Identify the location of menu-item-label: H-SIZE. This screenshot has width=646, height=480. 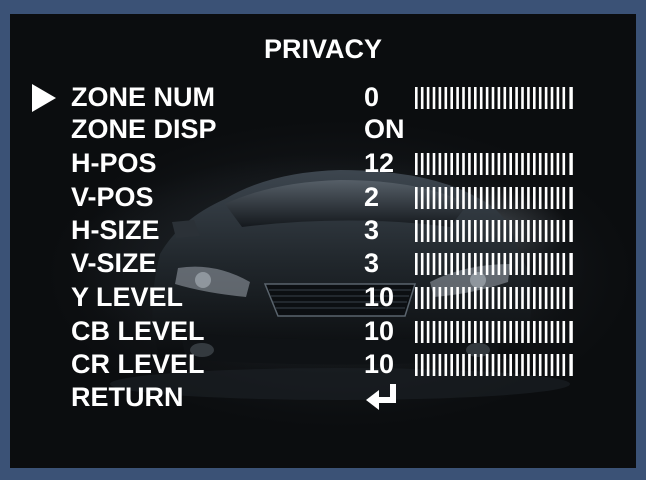
(115, 230).